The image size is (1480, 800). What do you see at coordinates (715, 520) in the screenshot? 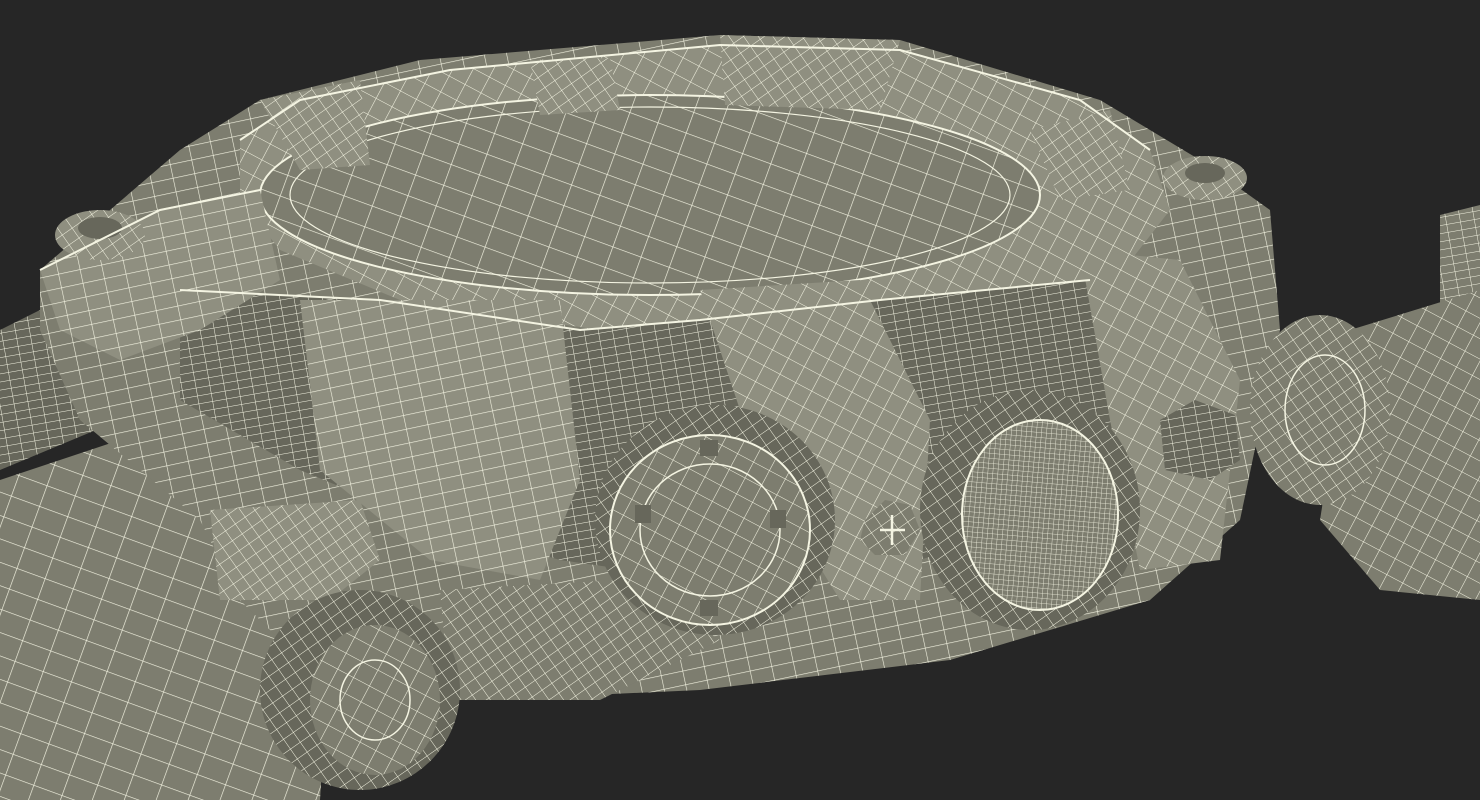
I see `front-button` at bounding box center [715, 520].